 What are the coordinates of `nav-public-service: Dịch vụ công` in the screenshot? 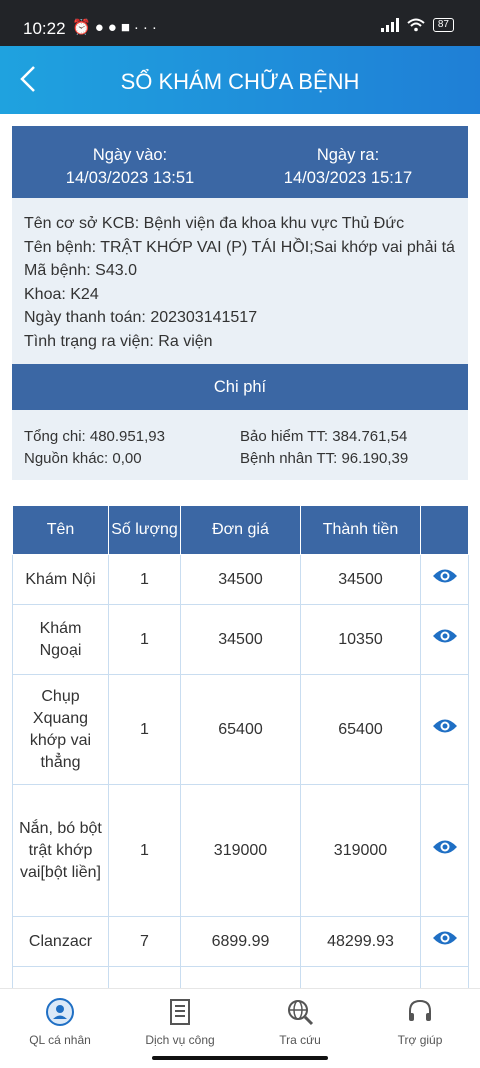 It's located at (180, 1022).